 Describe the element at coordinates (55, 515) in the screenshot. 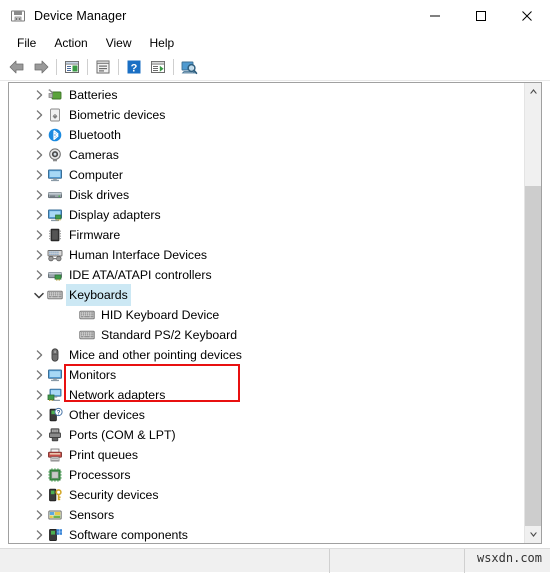

I see `sensor-icon` at that location.